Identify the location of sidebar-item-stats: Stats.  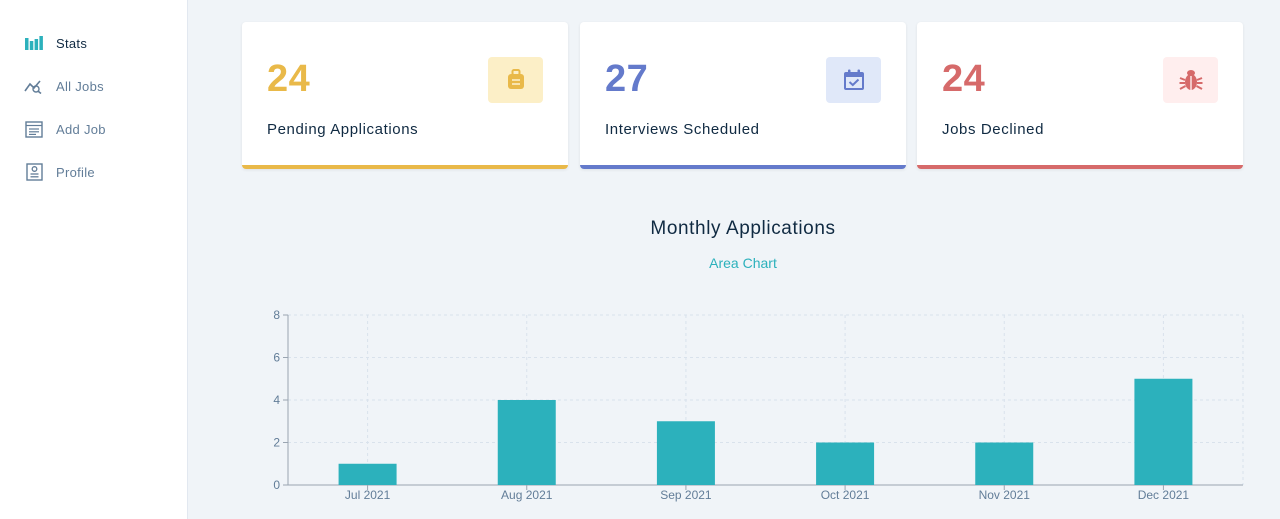
(55, 43).